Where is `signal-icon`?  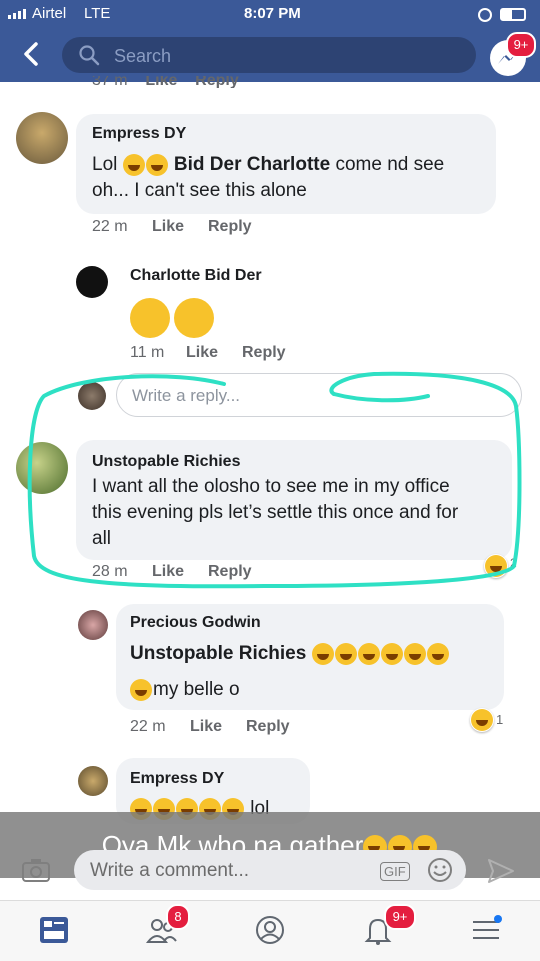 signal-icon is located at coordinates (17, 14).